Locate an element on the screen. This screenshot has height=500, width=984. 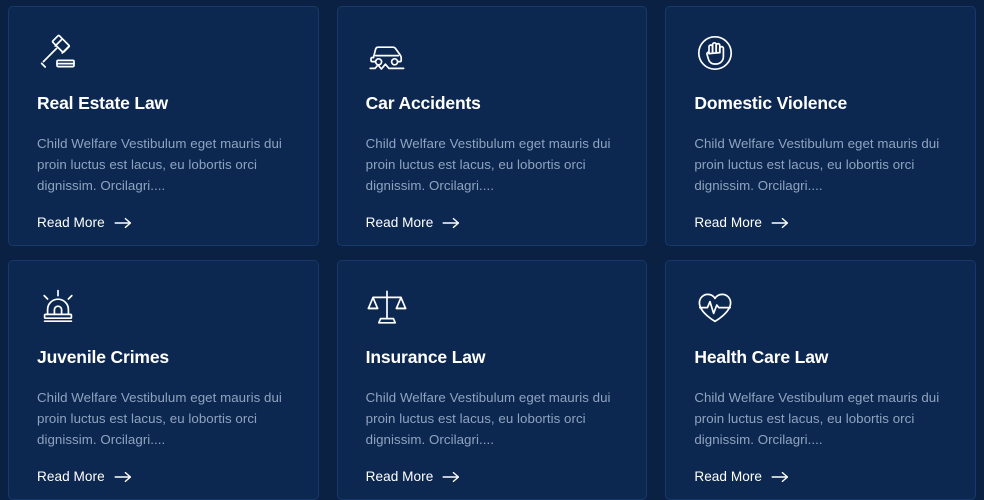
card-title: Insurance Law is located at coordinates (425, 357).